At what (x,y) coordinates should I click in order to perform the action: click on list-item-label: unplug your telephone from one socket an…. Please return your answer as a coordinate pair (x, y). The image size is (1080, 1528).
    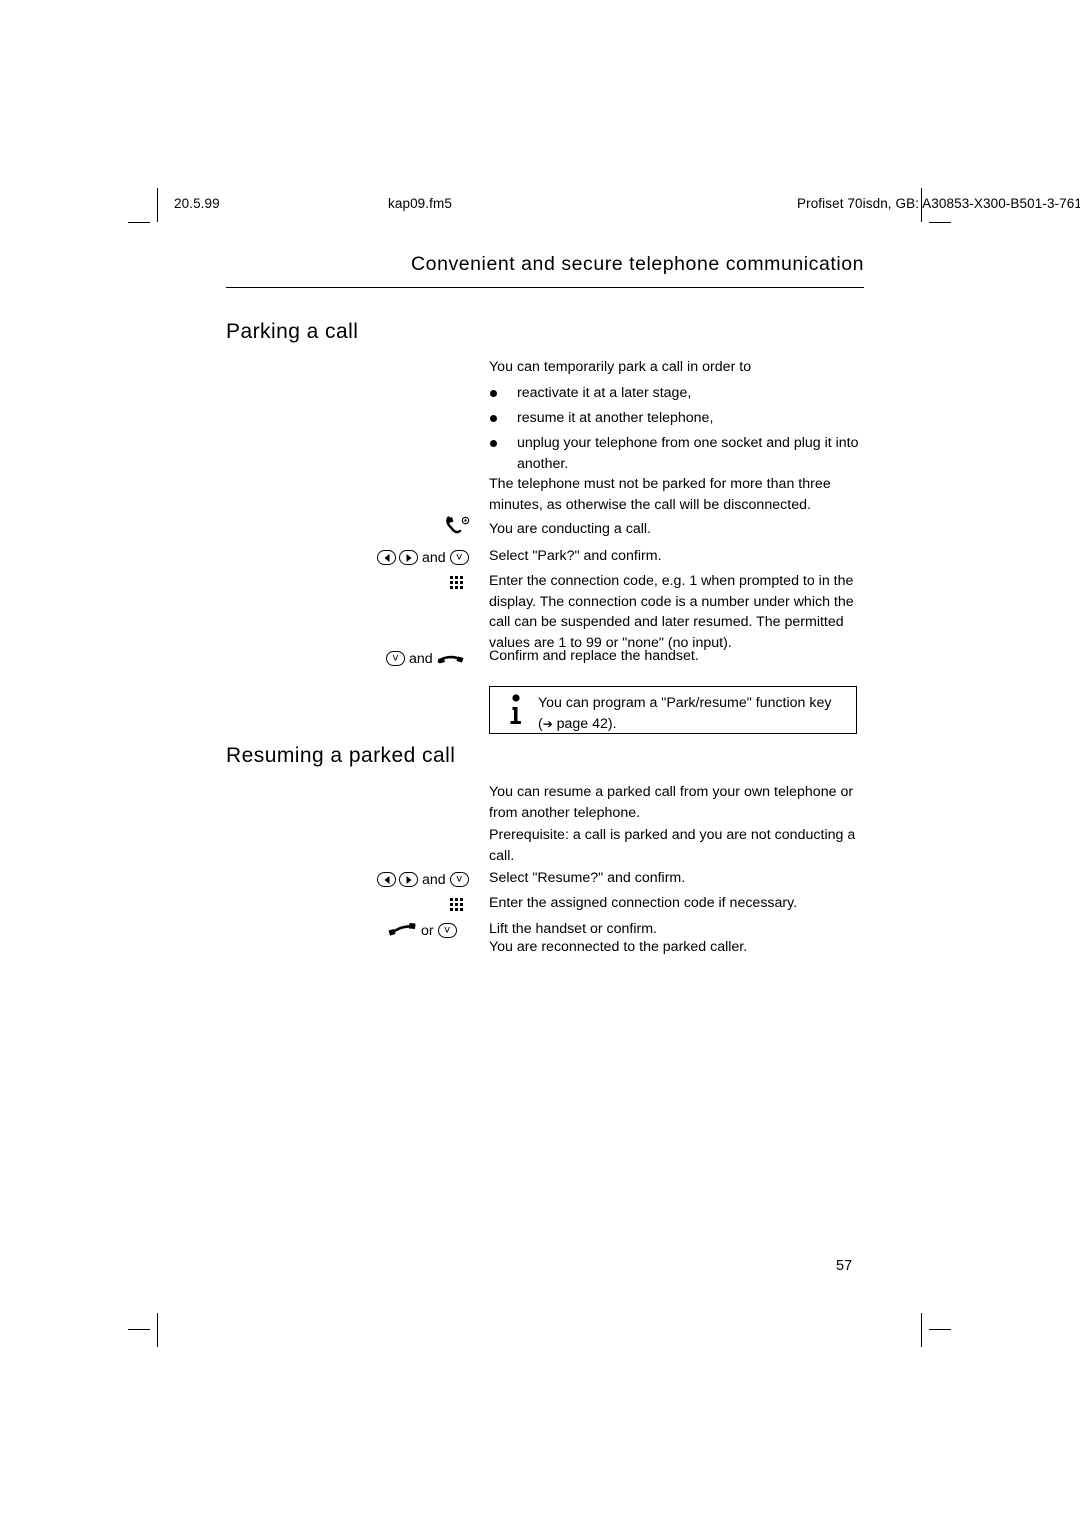
    Looking at the image, I should click on (688, 453).